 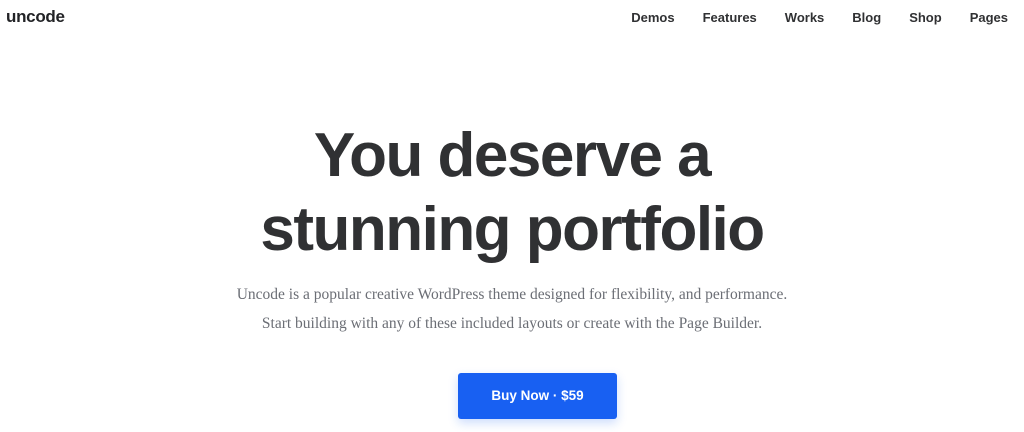 What do you see at coordinates (866, 18) in the screenshot?
I see `nav-item-blog: Blog` at bounding box center [866, 18].